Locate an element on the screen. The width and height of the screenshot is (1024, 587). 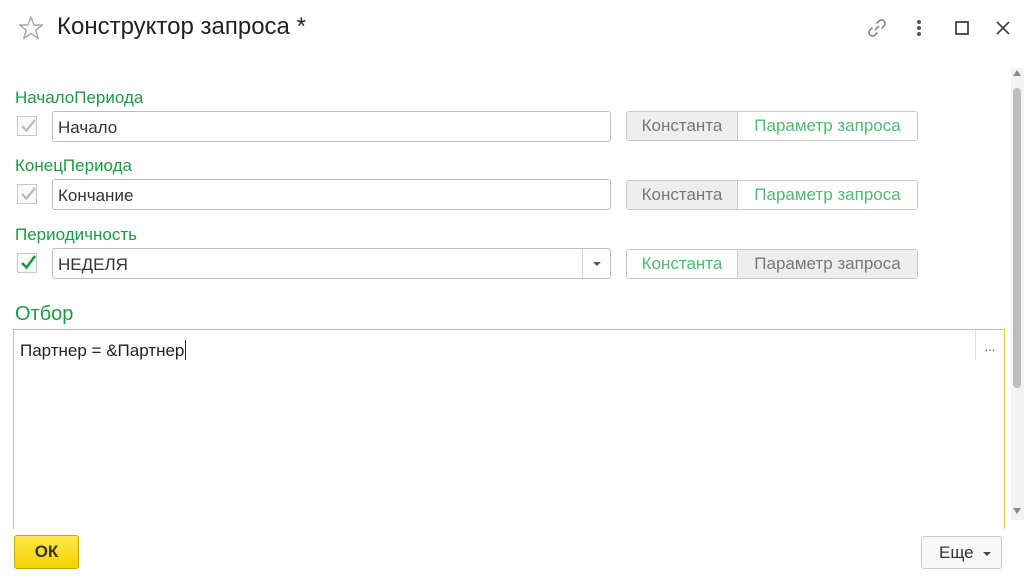
periodicity-mode-toggle: Константа Параметр запроса is located at coordinates (772, 264).